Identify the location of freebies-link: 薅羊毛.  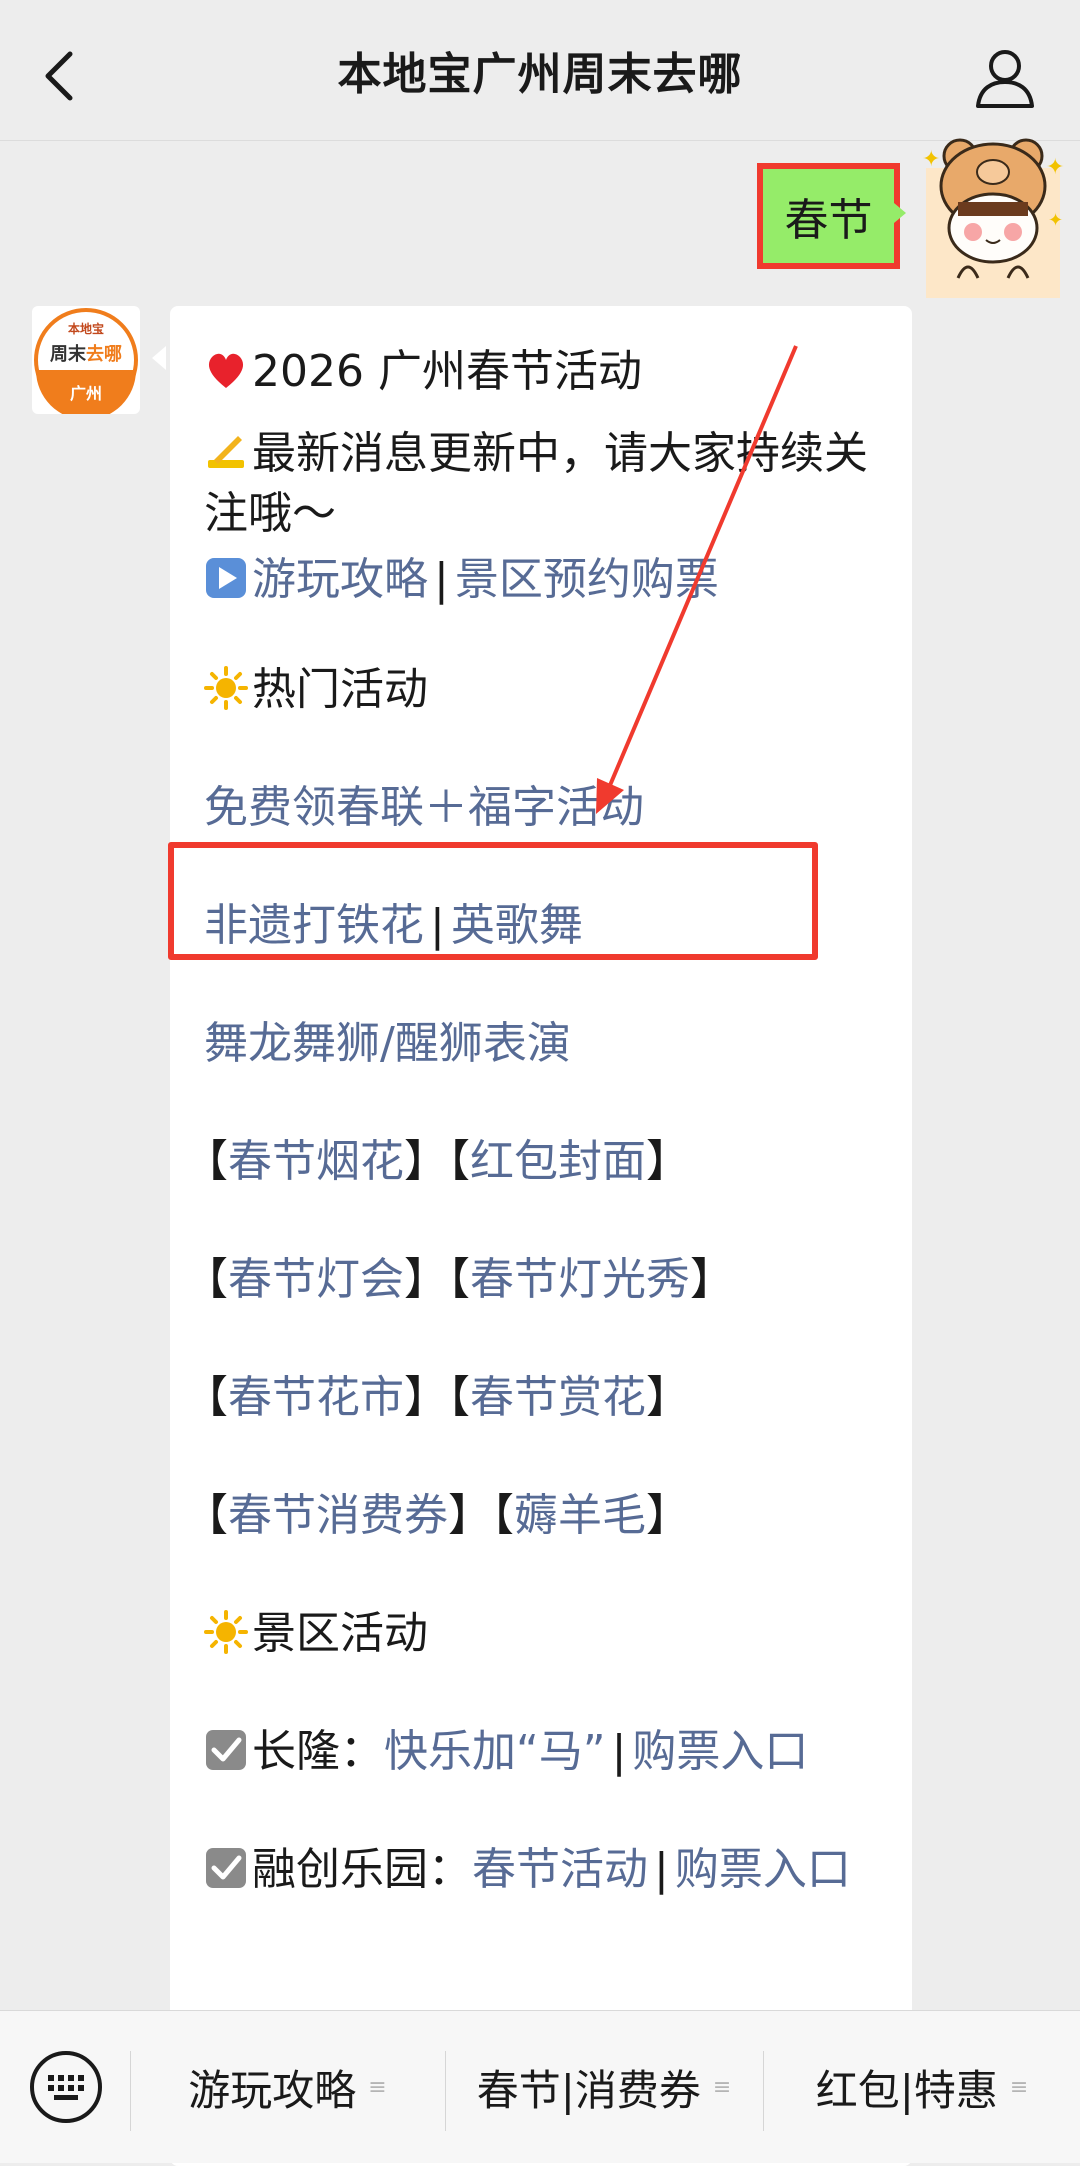
(580, 1515).